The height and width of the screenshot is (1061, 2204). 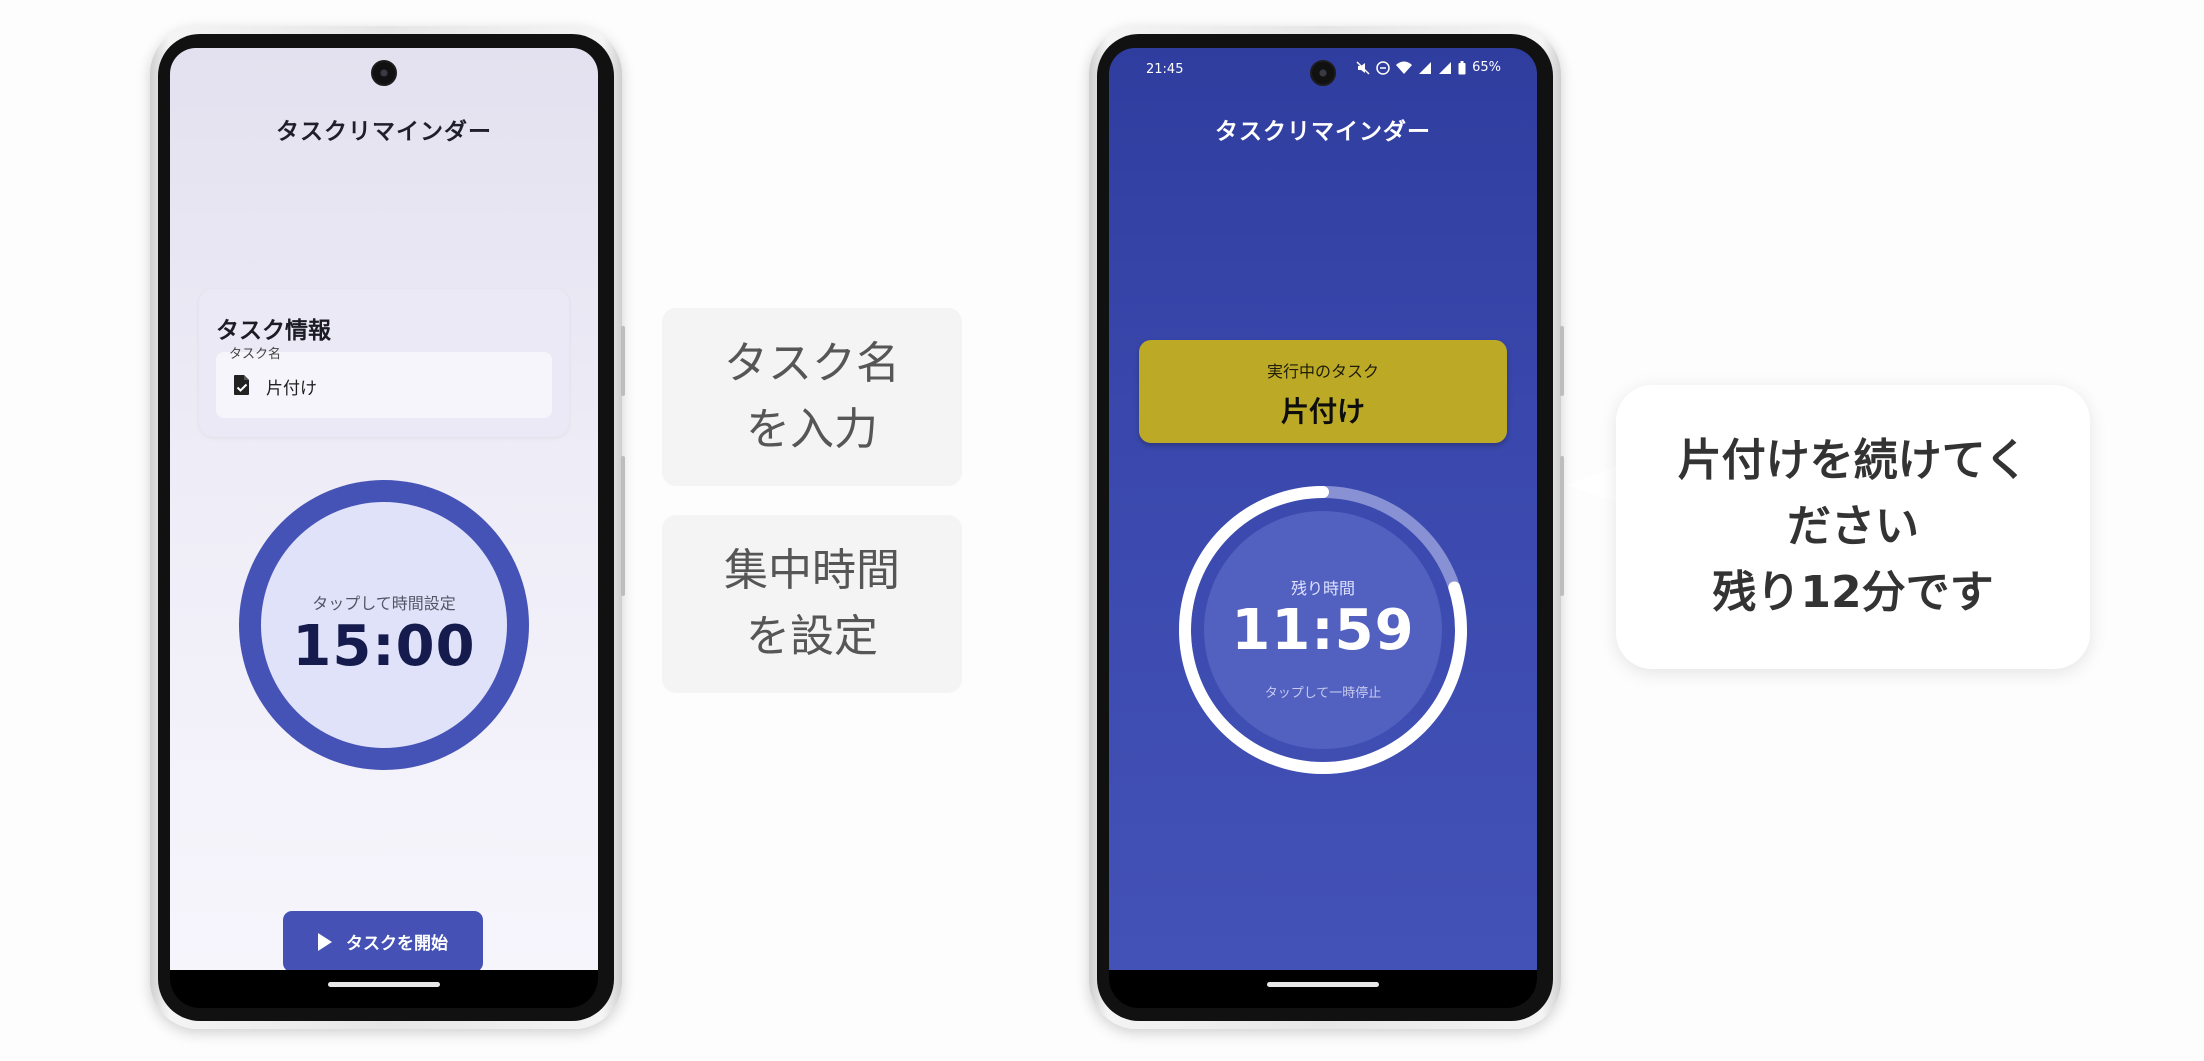 I want to click on task-name-label: タスク名, so click(x=255, y=354).